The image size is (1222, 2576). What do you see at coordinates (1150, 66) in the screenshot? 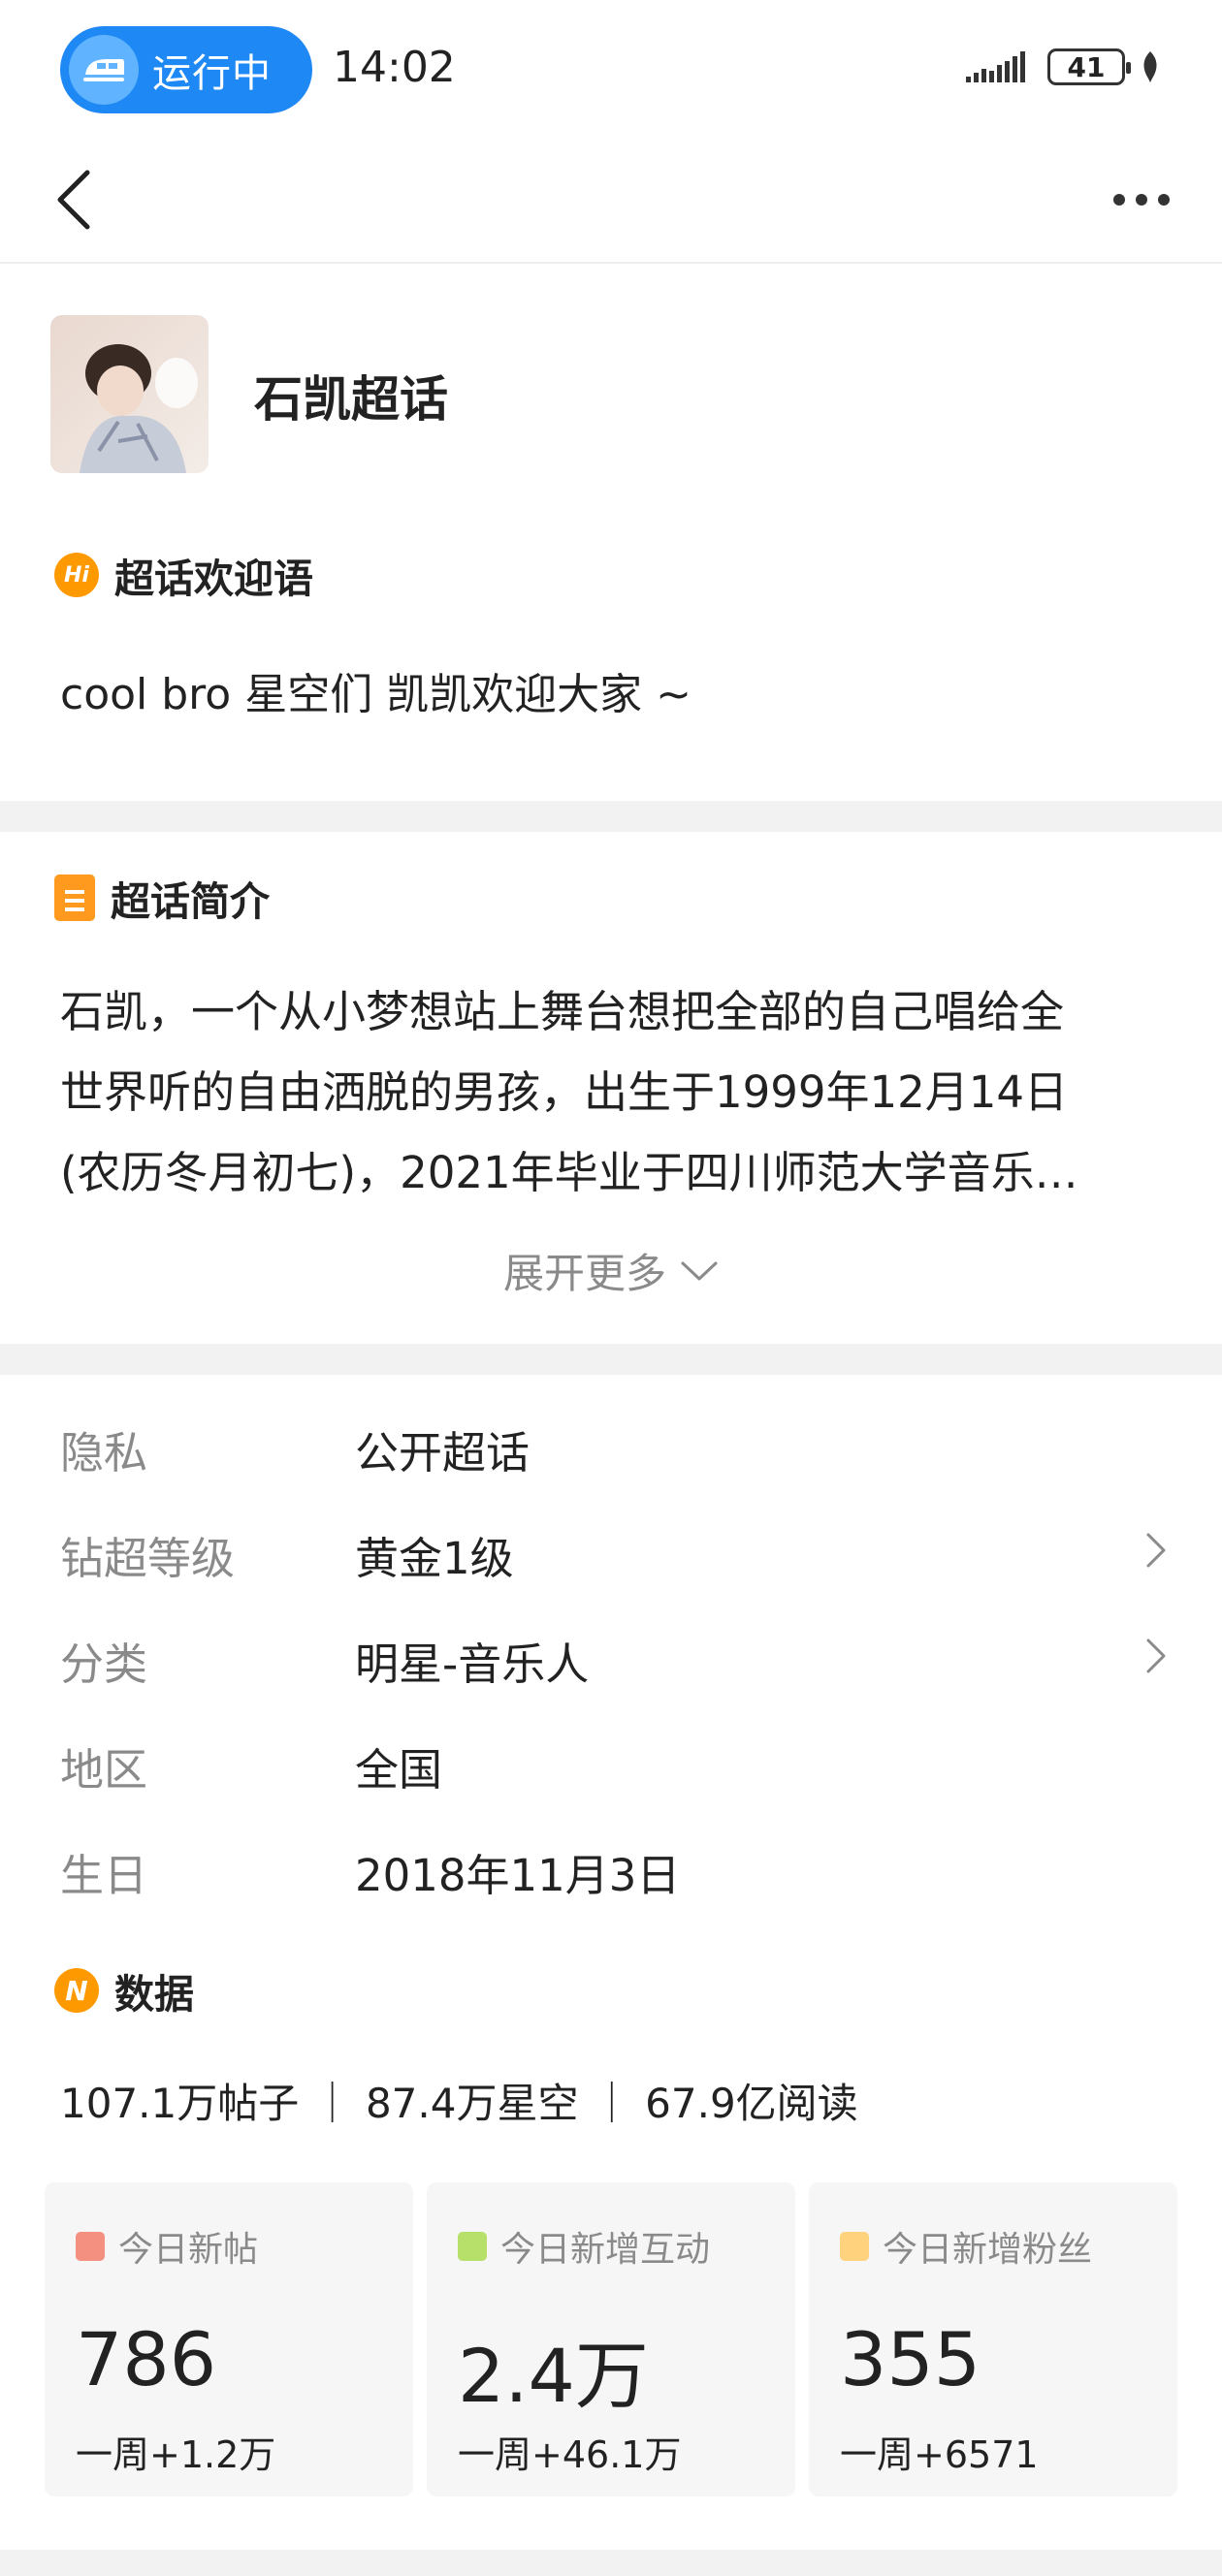
I see `leaf-icon` at bounding box center [1150, 66].